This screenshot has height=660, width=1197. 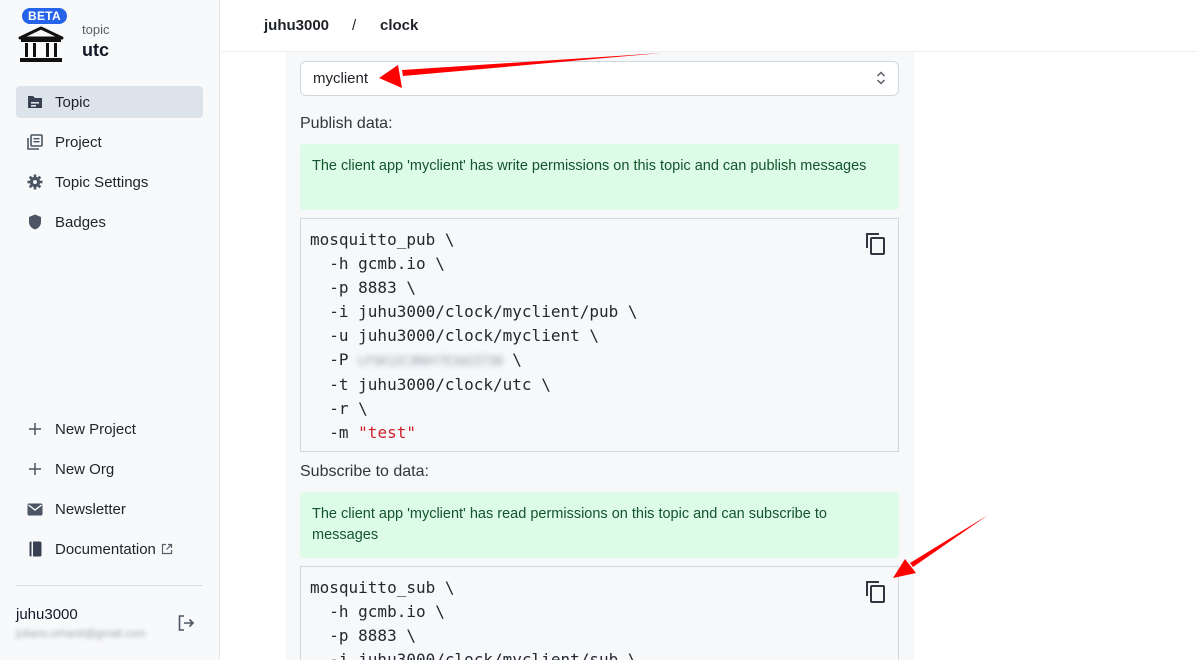 I want to click on sidebar-item-label: Newsletter, so click(x=90, y=509).